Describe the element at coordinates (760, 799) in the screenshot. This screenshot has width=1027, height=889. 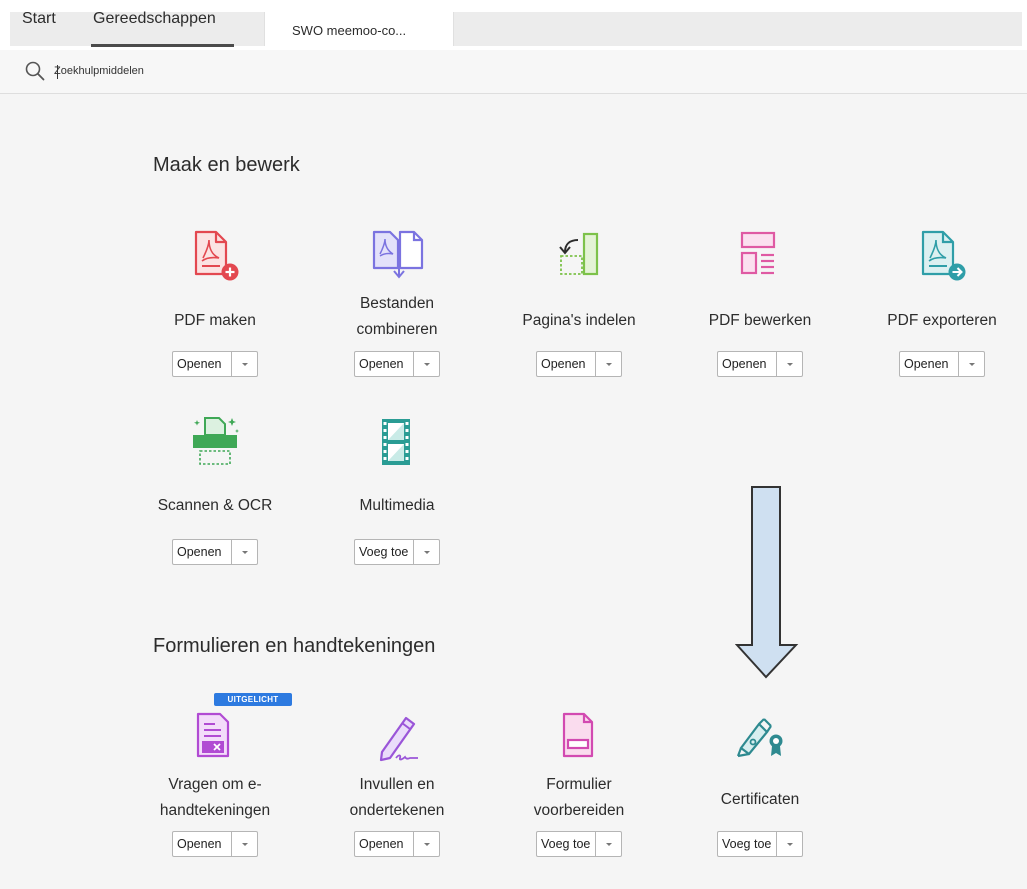
I see `tool-label: Certificaten` at that location.